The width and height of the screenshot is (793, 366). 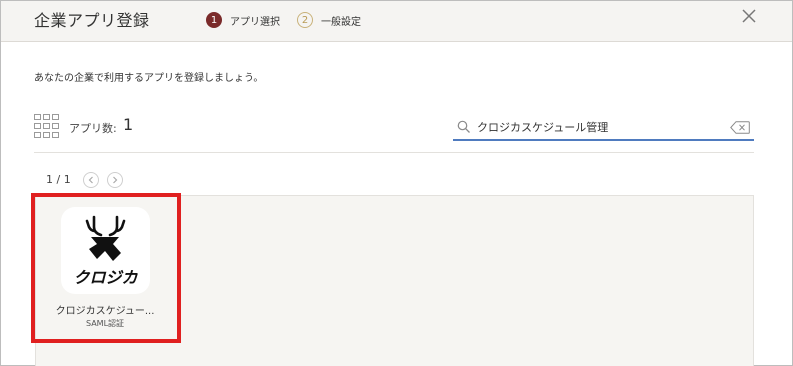 I want to click on app-count-label: アプリ数:, so click(x=93, y=128).